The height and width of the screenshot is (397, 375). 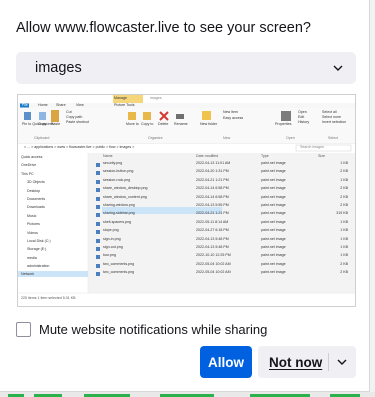 What do you see at coordinates (212, 221) in the screenshot?
I see `file-date: 2022-05-11 8:14 AM` at bounding box center [212, 221].